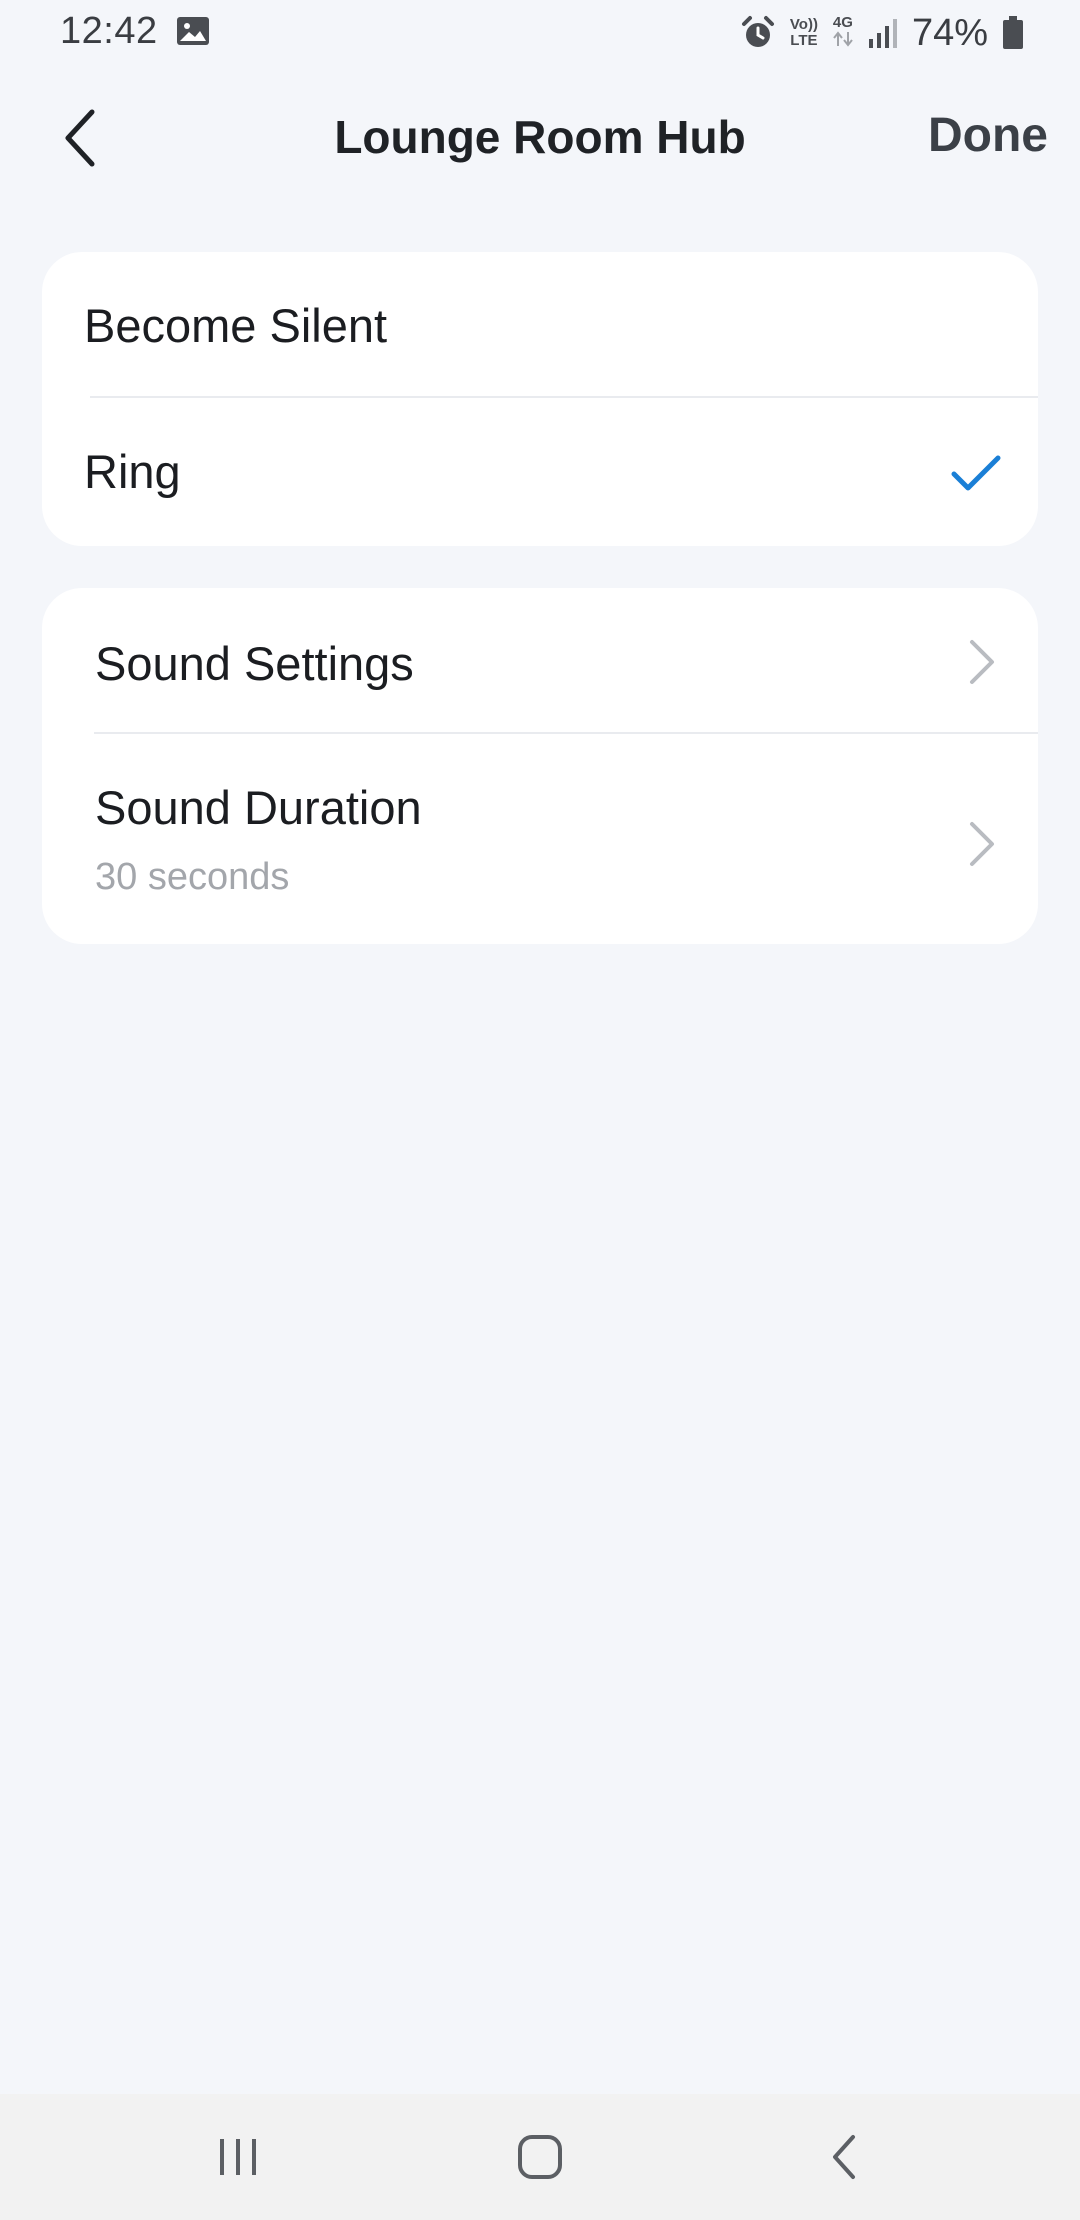  What do you see at coordinates (976, 473) in the screenshot?
I see `checkmark-icon` at bounding box center [976, 473].